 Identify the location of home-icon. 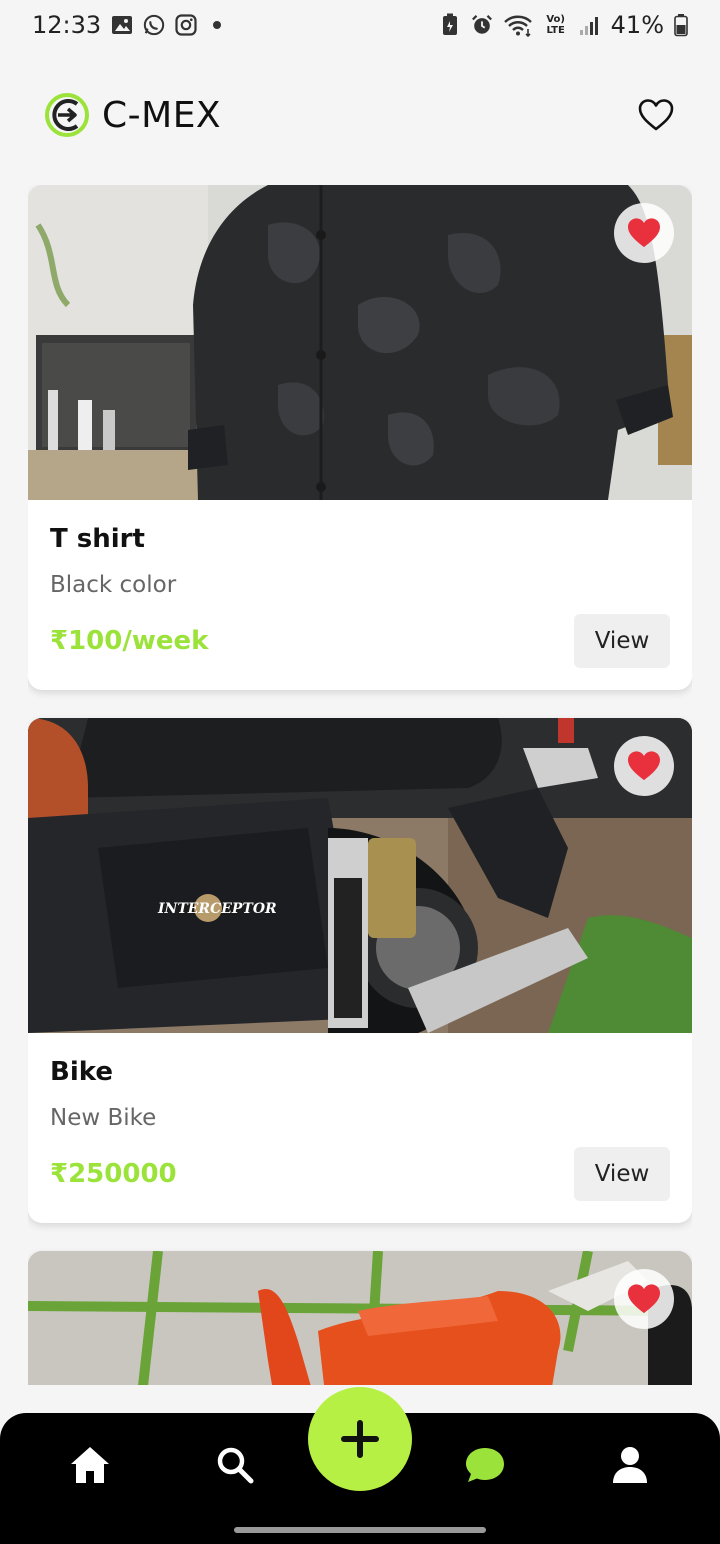
(90, 1465).